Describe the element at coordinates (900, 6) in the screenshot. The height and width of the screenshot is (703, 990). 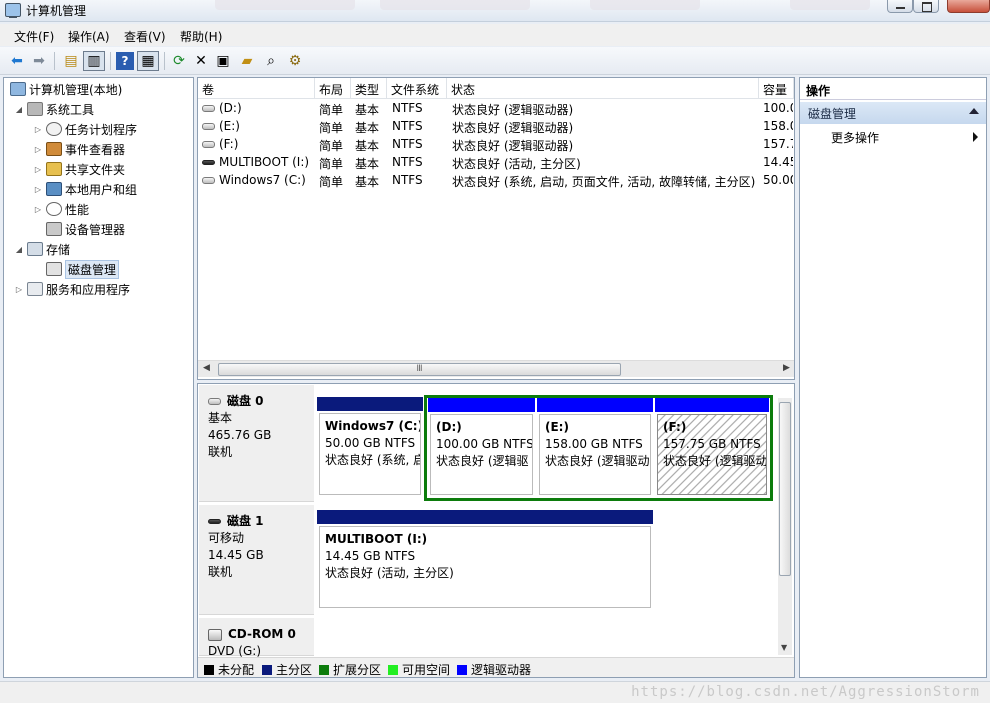
I see `minimize-button` at that location.